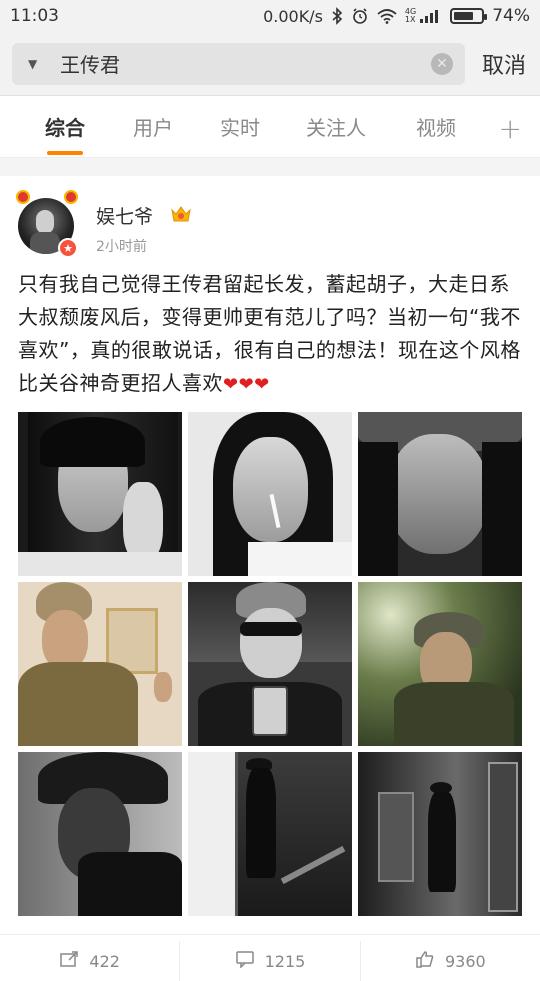  Describe the element at coordinates (65, 126) in the screenshot. I see `tab-comprehensive: 综合` at that location.